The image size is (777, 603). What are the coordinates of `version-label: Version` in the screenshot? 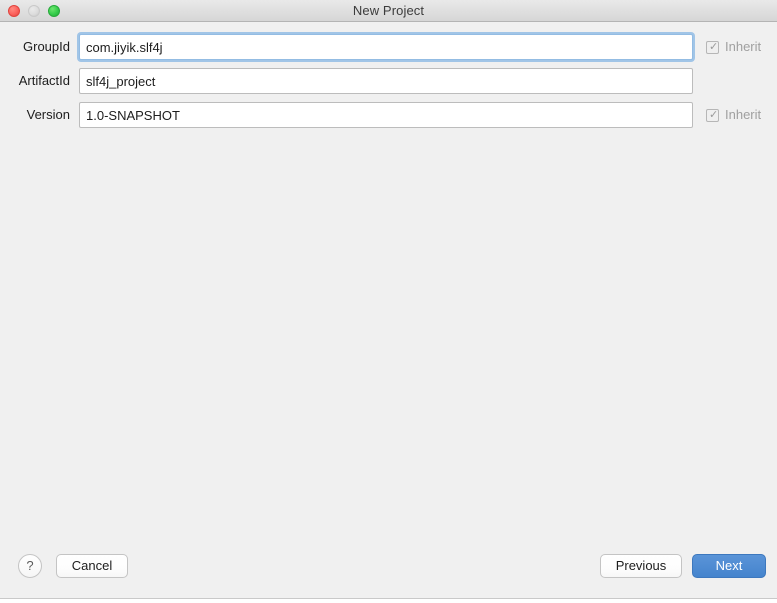 It's located at (48, 114).